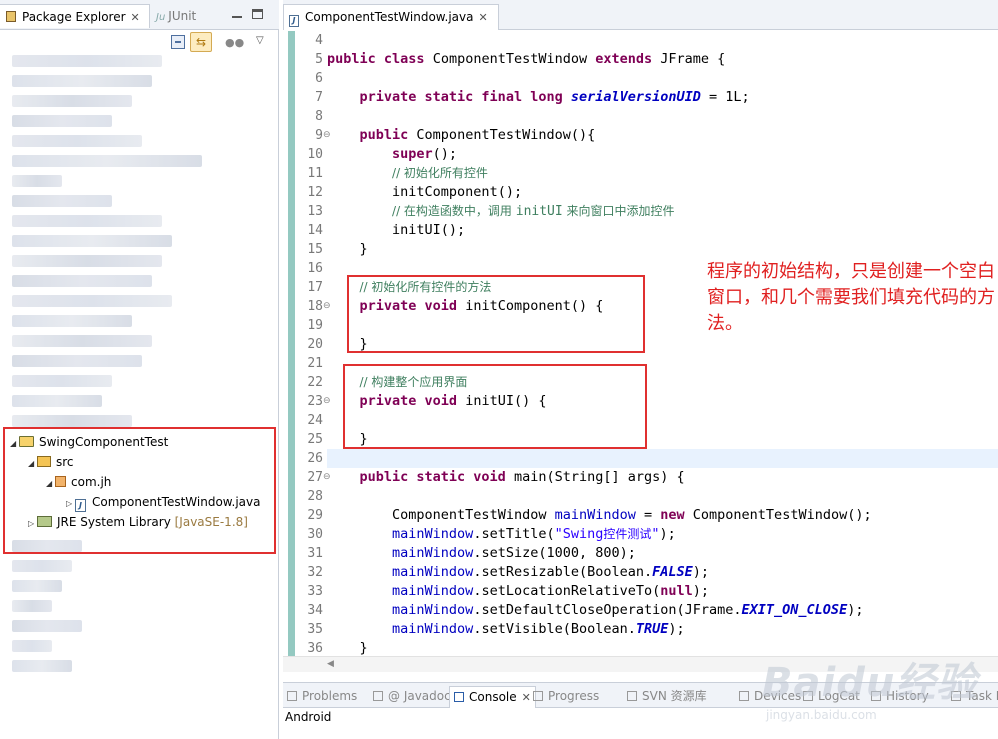 The width and height of the screenshot is (998, 739). What do you see at coordinates (315, 496) in the screenshot?
I see `line-number: 28` at bounding box center [315, 496].